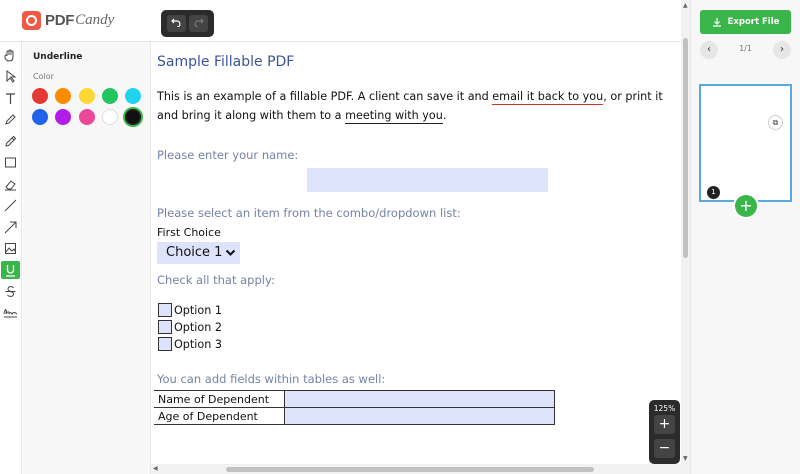 The height and width of the screenshot is (474, 800). I want to click on color-swatch-black, so click(133, 117).